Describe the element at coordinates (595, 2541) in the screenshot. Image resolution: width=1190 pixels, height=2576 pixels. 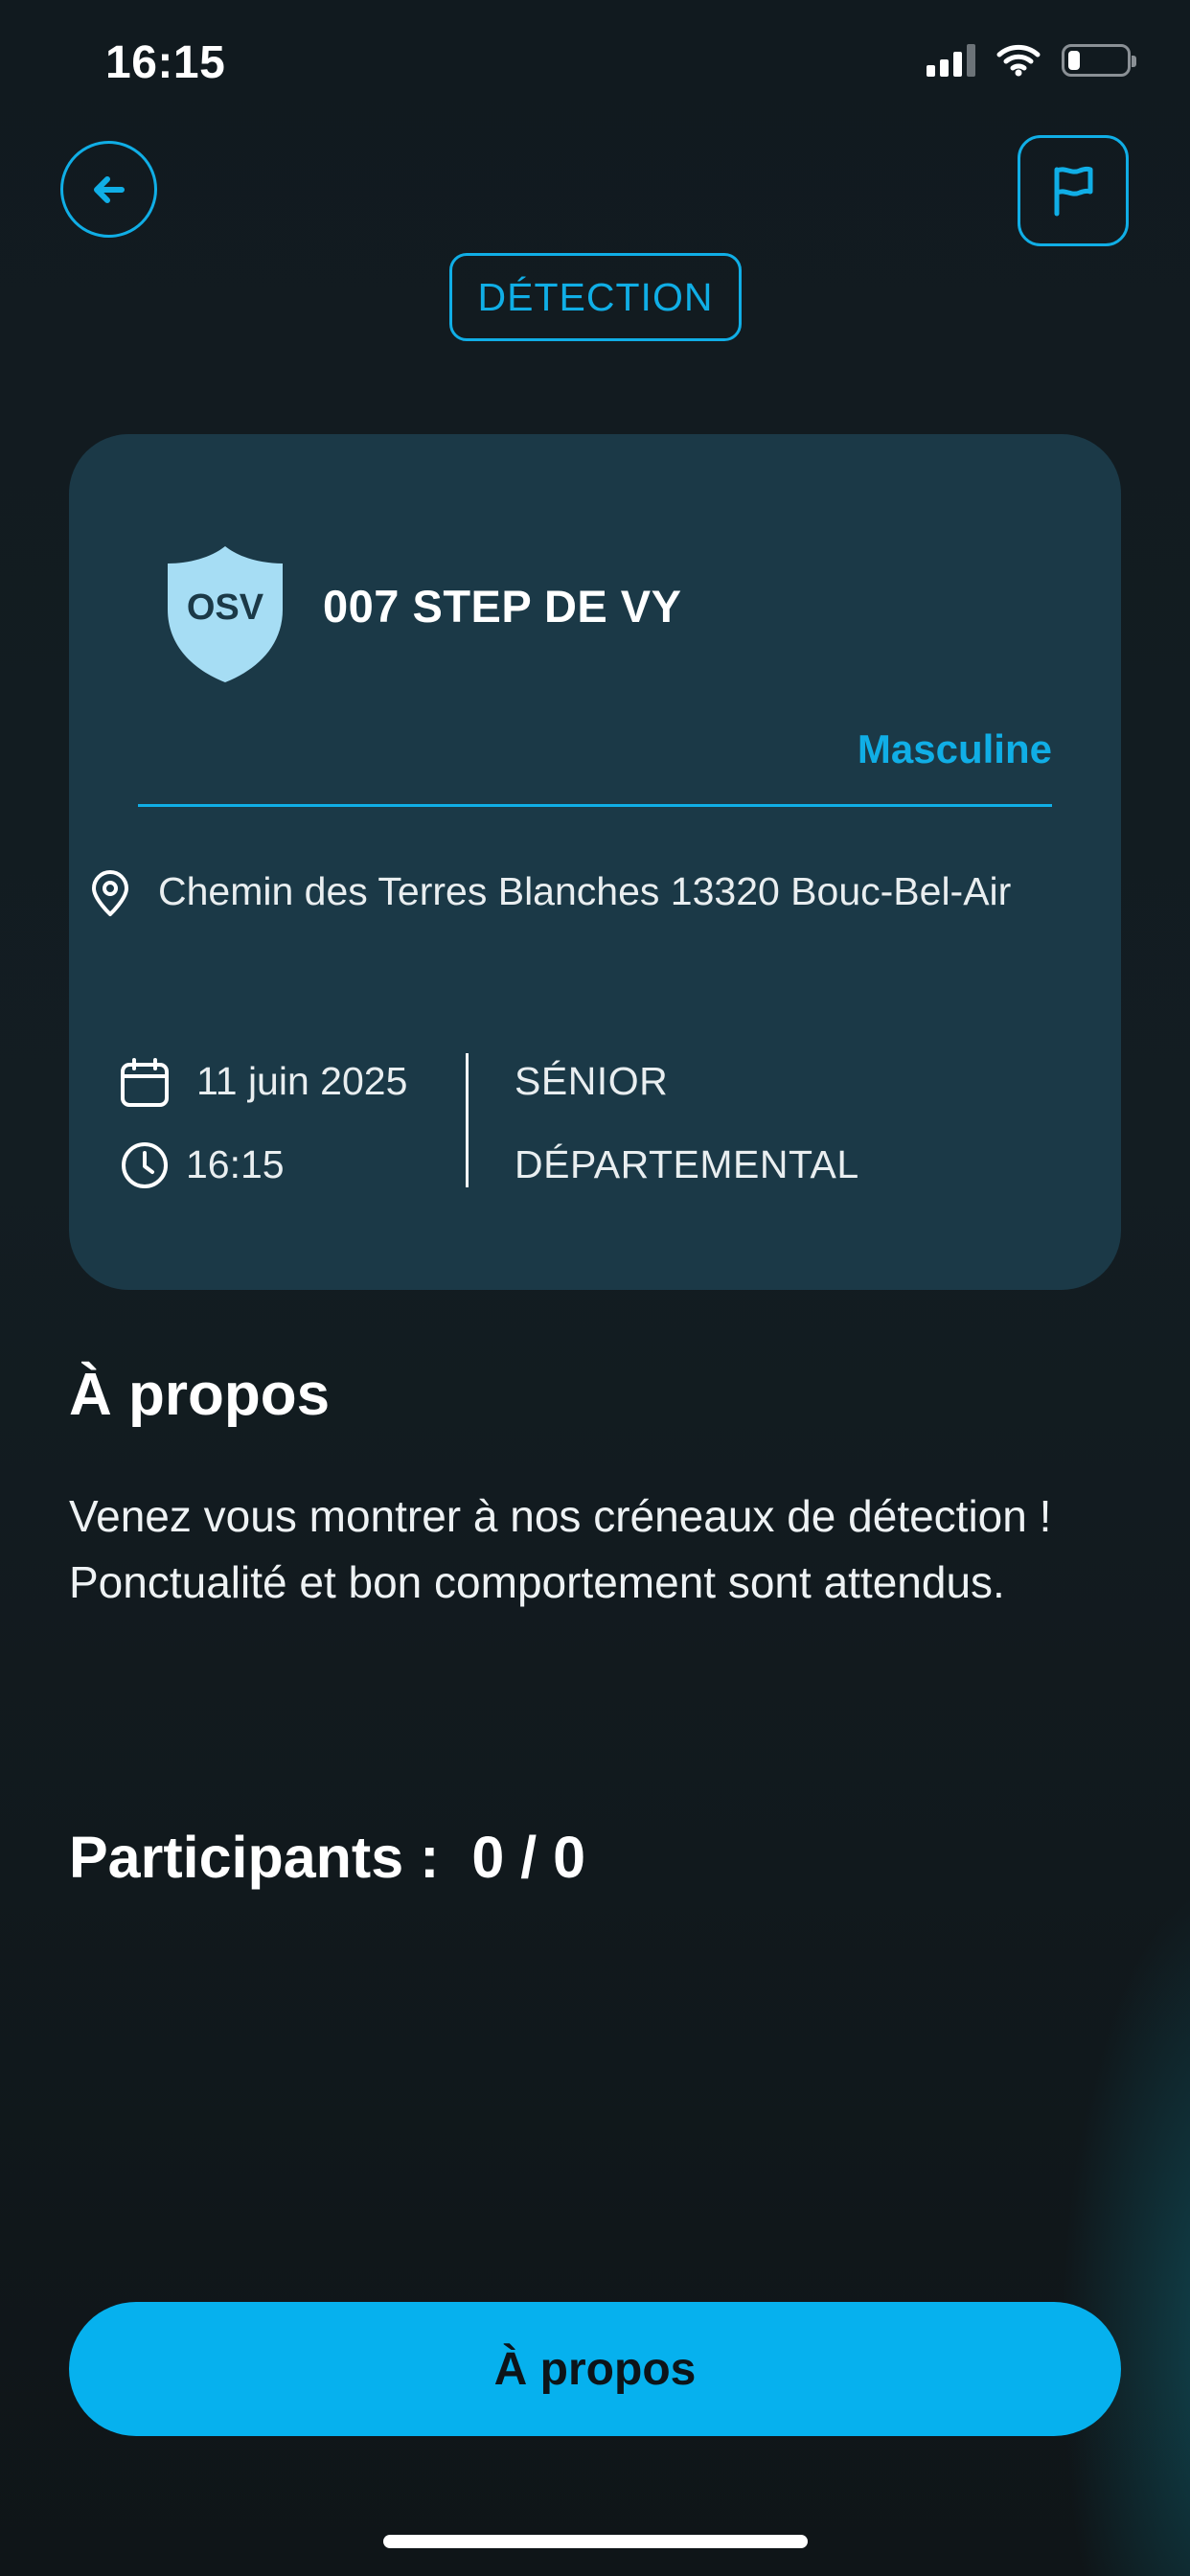
I see `home-indicator` at that location.